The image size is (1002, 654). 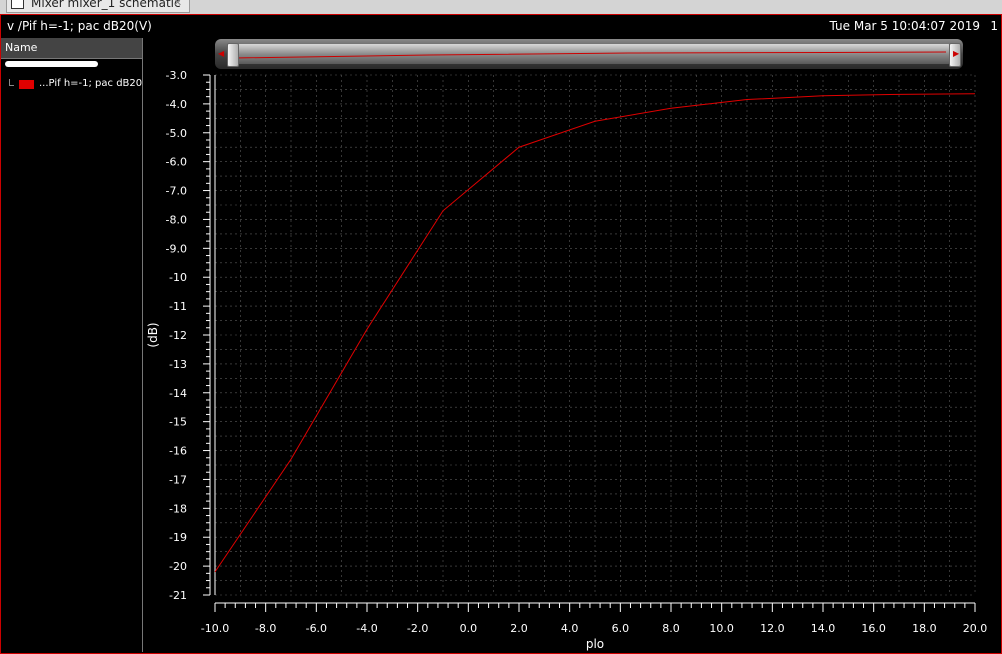 I want to click on y-tick-label: -12, so click(x=178, y=335).